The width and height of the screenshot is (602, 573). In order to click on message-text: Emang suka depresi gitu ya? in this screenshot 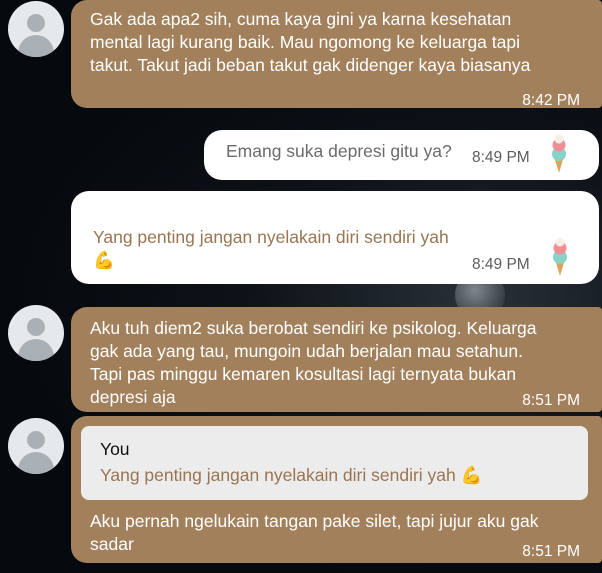, I will do `click(339, 151)`.